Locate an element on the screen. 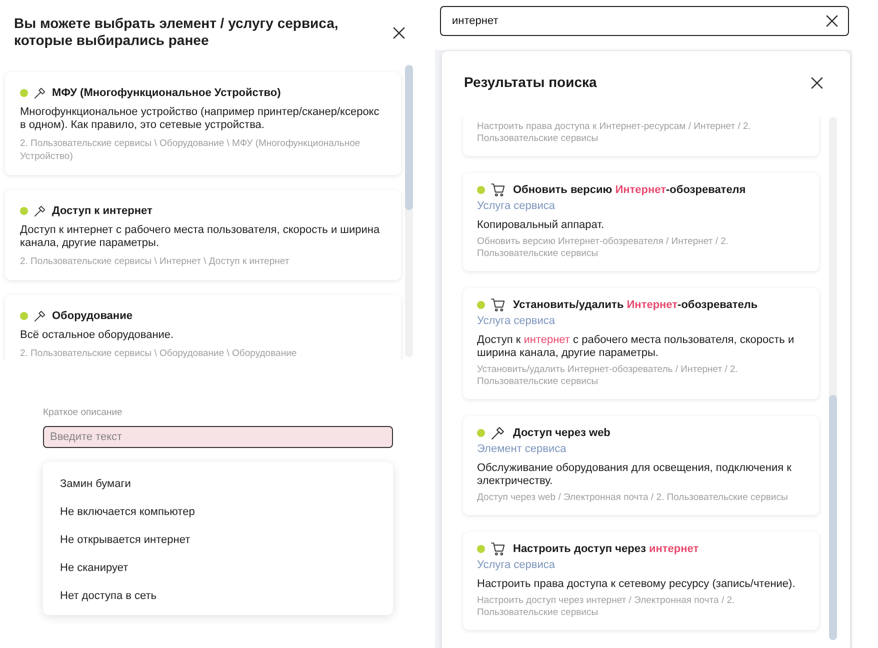 The height and width of the screenshot is (648, 878). card-path: 2. Пользовательские сервисы \ Оборудование \ МФУ (Многофункциональное Устройство) is located at coordinates (191, 150).